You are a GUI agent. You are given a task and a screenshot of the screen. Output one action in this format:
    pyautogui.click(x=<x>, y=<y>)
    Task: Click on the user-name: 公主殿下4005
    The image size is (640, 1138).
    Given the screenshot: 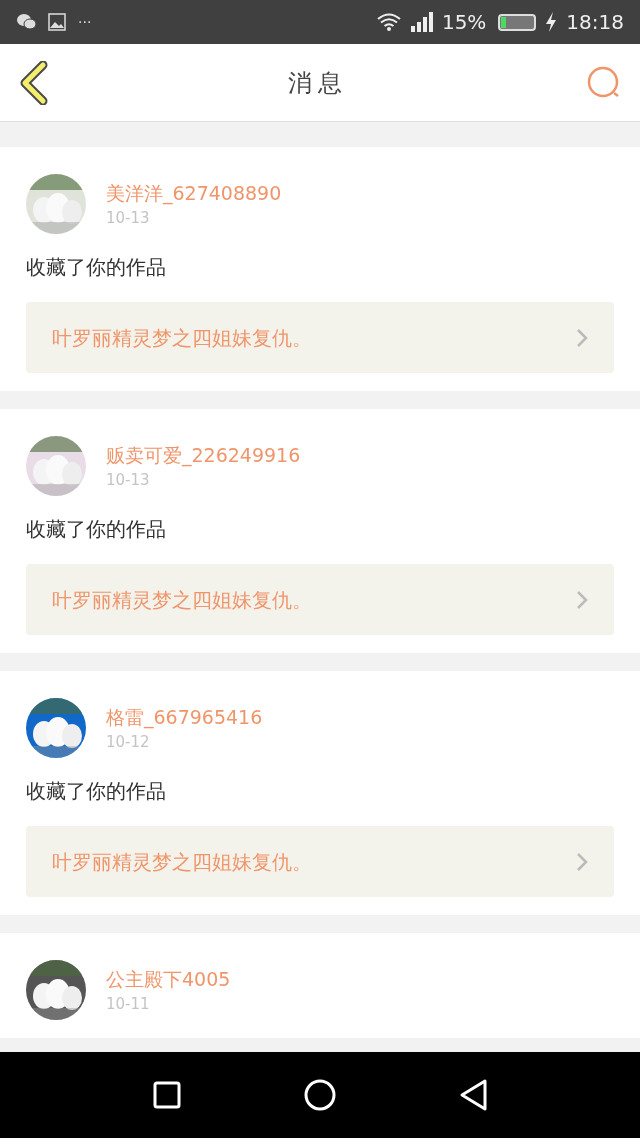 What is the action you would take?
    pyautogui.click(x=168, y=979)
    